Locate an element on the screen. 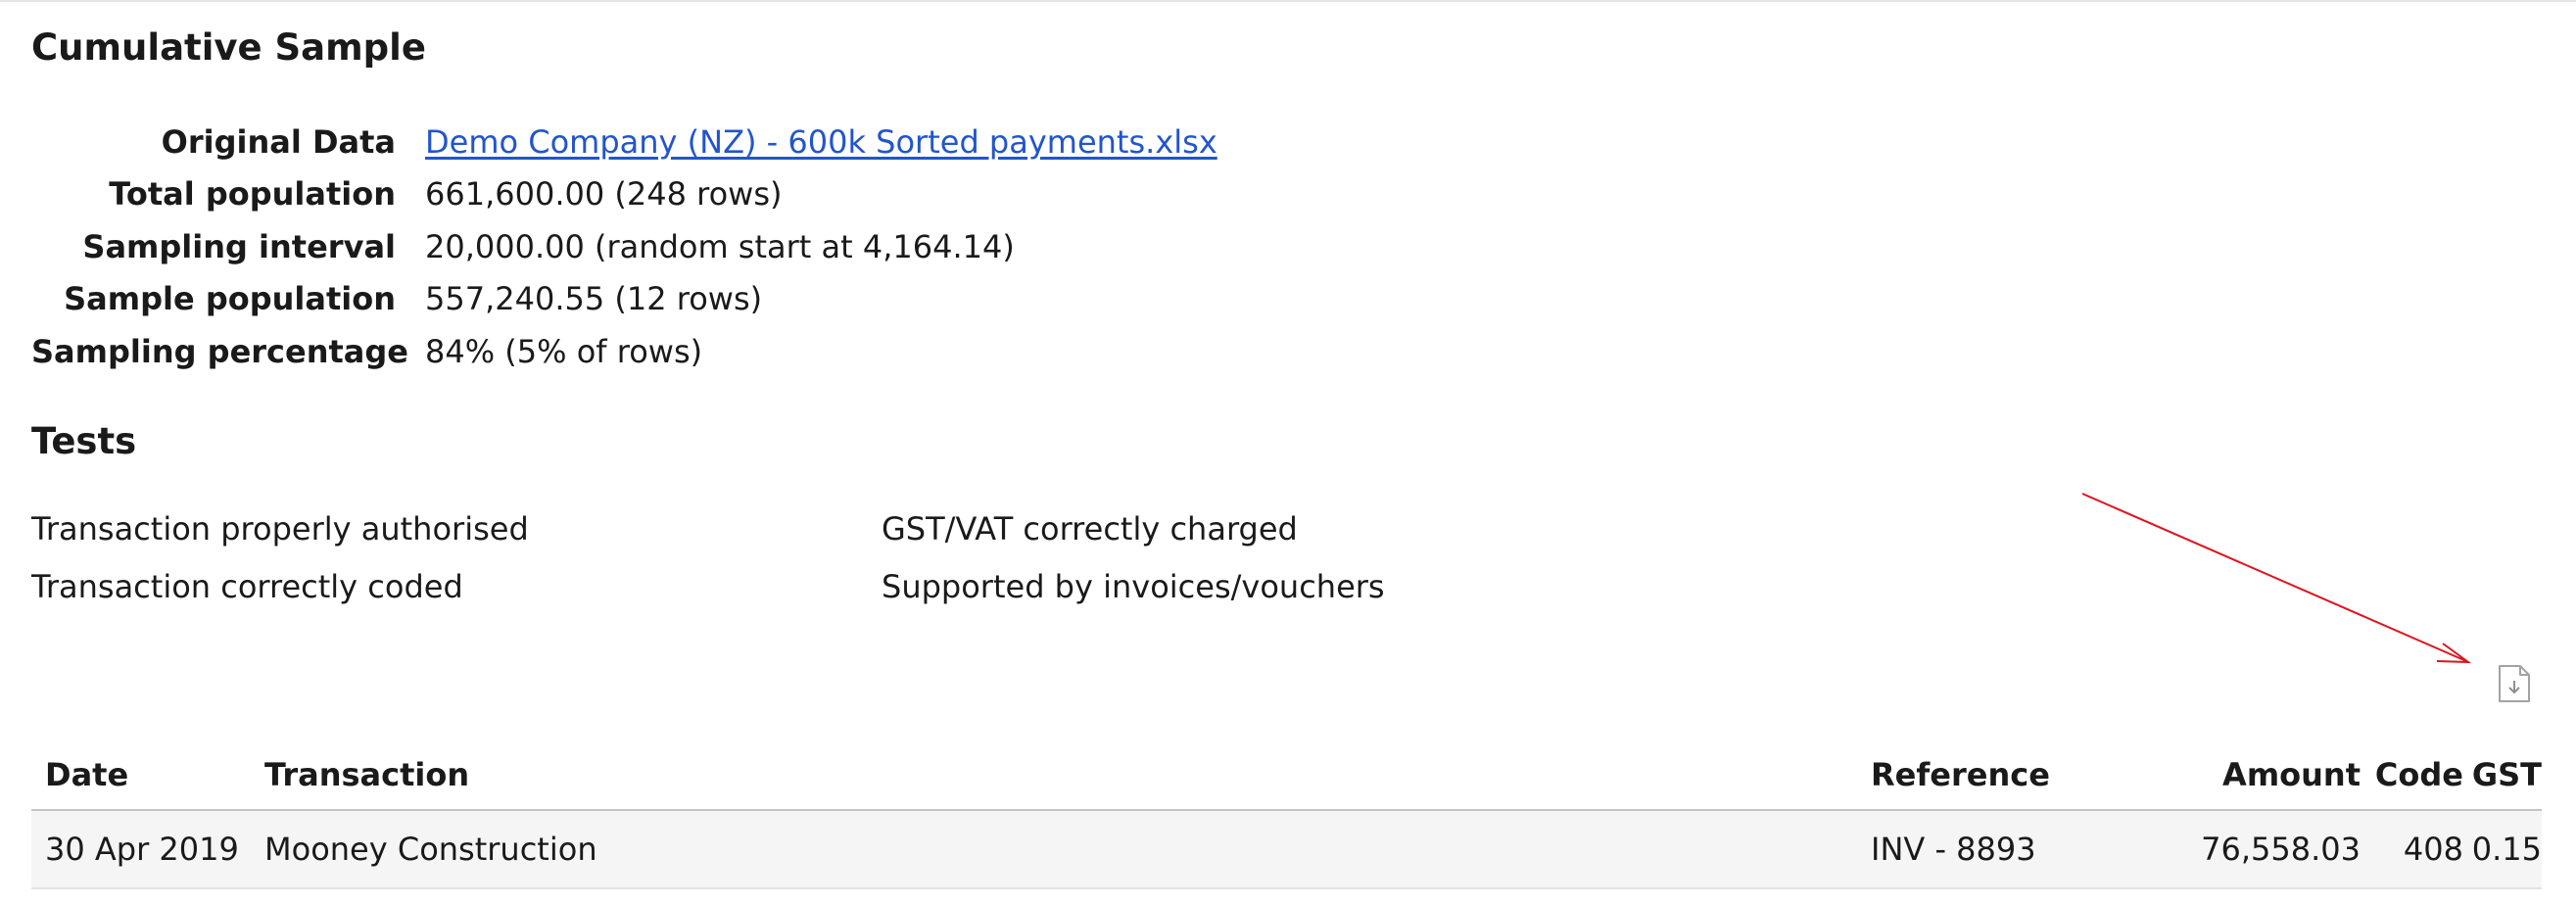 Image resolution: width=2576 pixels, height=905 pixels. test-item: Supported by invoices/vouchers is located at coordinates (1133, 586).